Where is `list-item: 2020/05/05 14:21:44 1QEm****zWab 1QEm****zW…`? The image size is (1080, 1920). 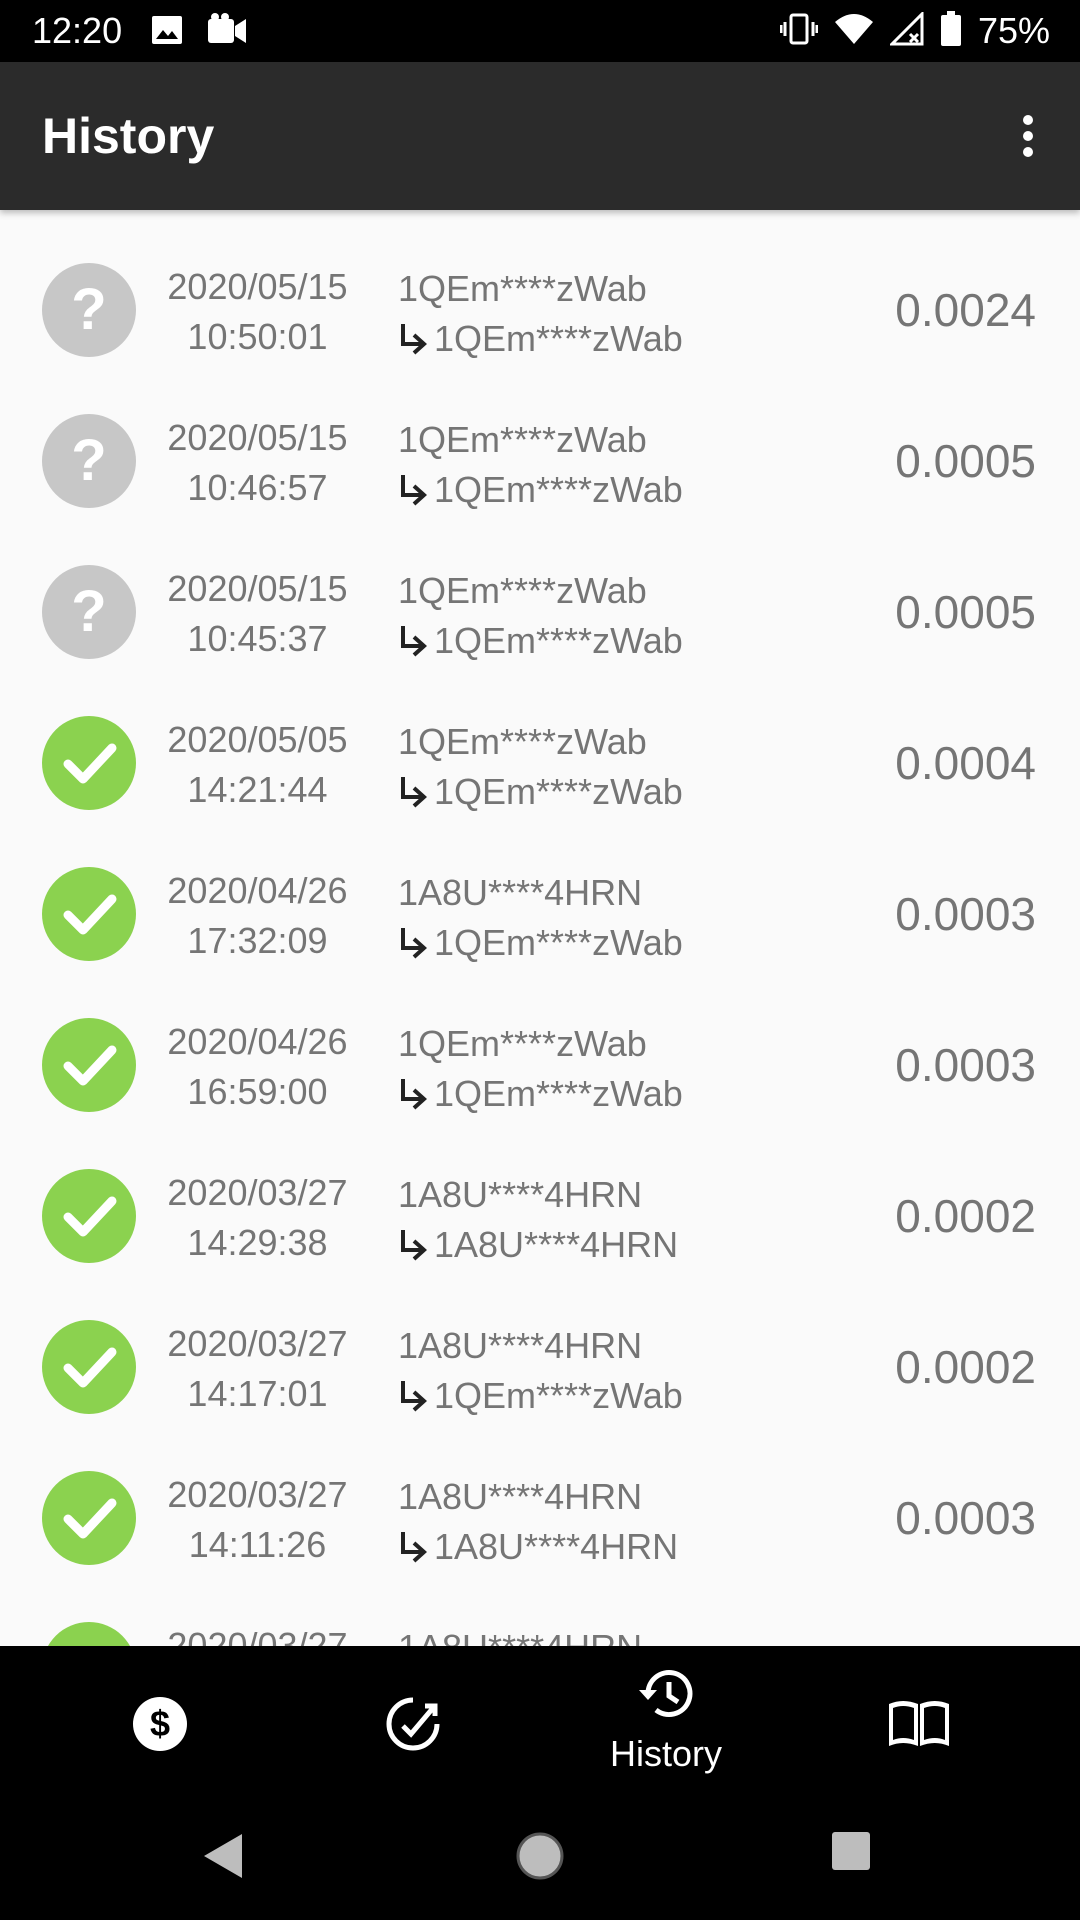
list-item: 2020/05/05 14:21:44 1QEm****zWab 1QEm****zW… is located at coordinates (540, 738).